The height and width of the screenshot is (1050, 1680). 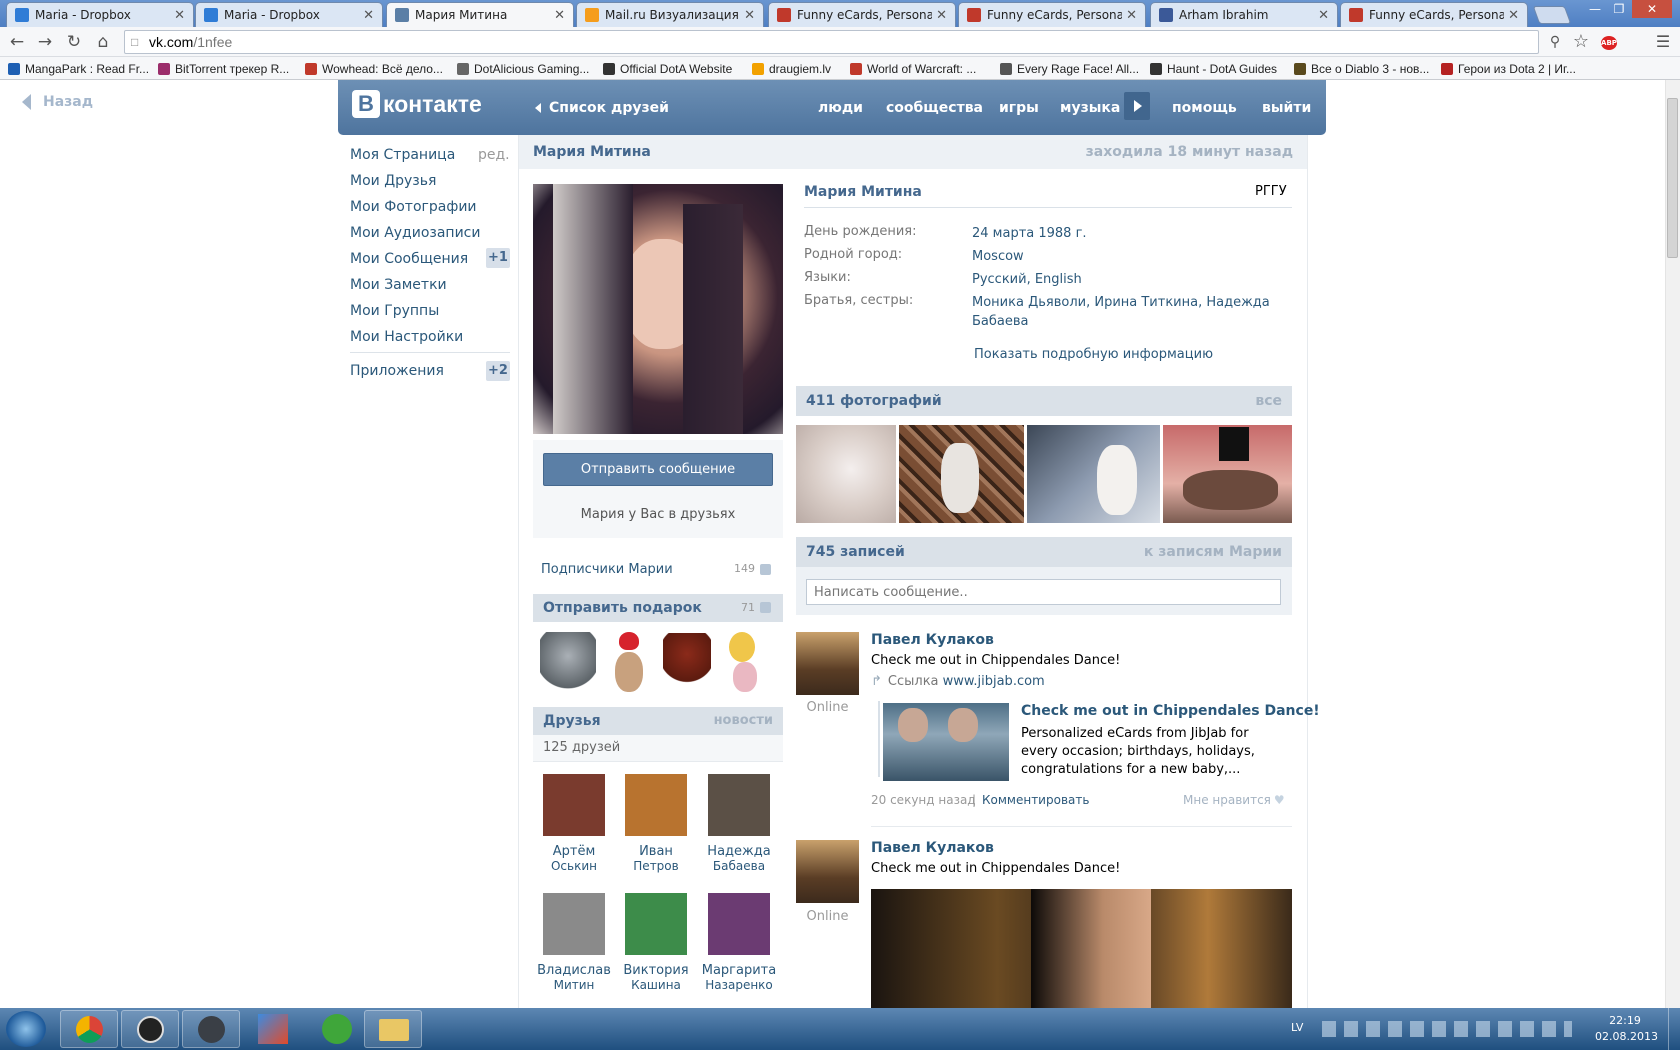 I want to click on gift-bar: Отправить подарок 71, so click(x=658, y=608).